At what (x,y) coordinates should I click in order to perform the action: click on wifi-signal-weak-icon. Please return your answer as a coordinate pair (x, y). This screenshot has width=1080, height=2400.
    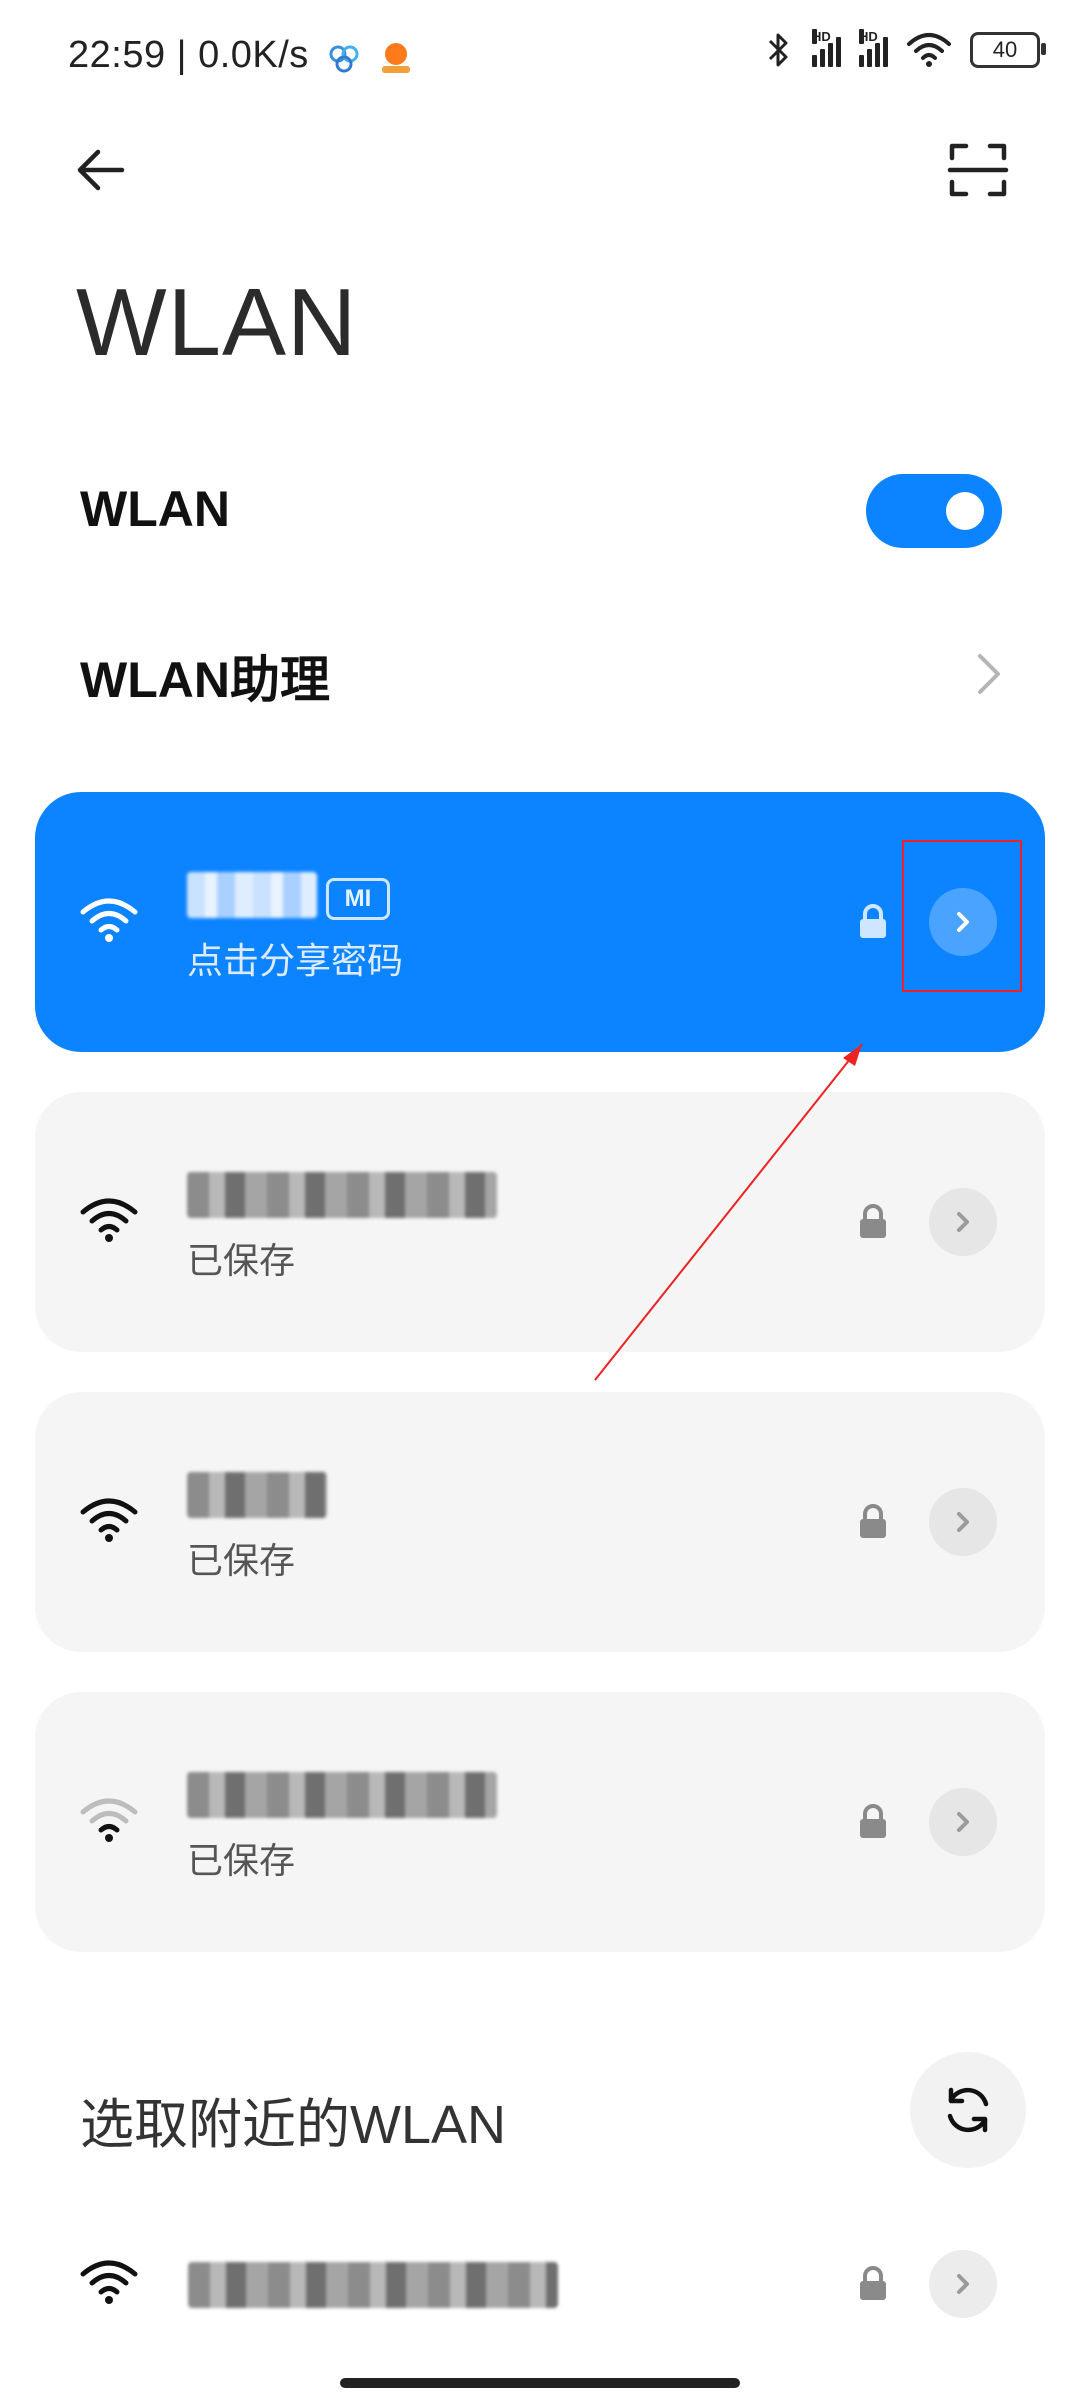
    Looking at the image, I should click on (109, 1820).